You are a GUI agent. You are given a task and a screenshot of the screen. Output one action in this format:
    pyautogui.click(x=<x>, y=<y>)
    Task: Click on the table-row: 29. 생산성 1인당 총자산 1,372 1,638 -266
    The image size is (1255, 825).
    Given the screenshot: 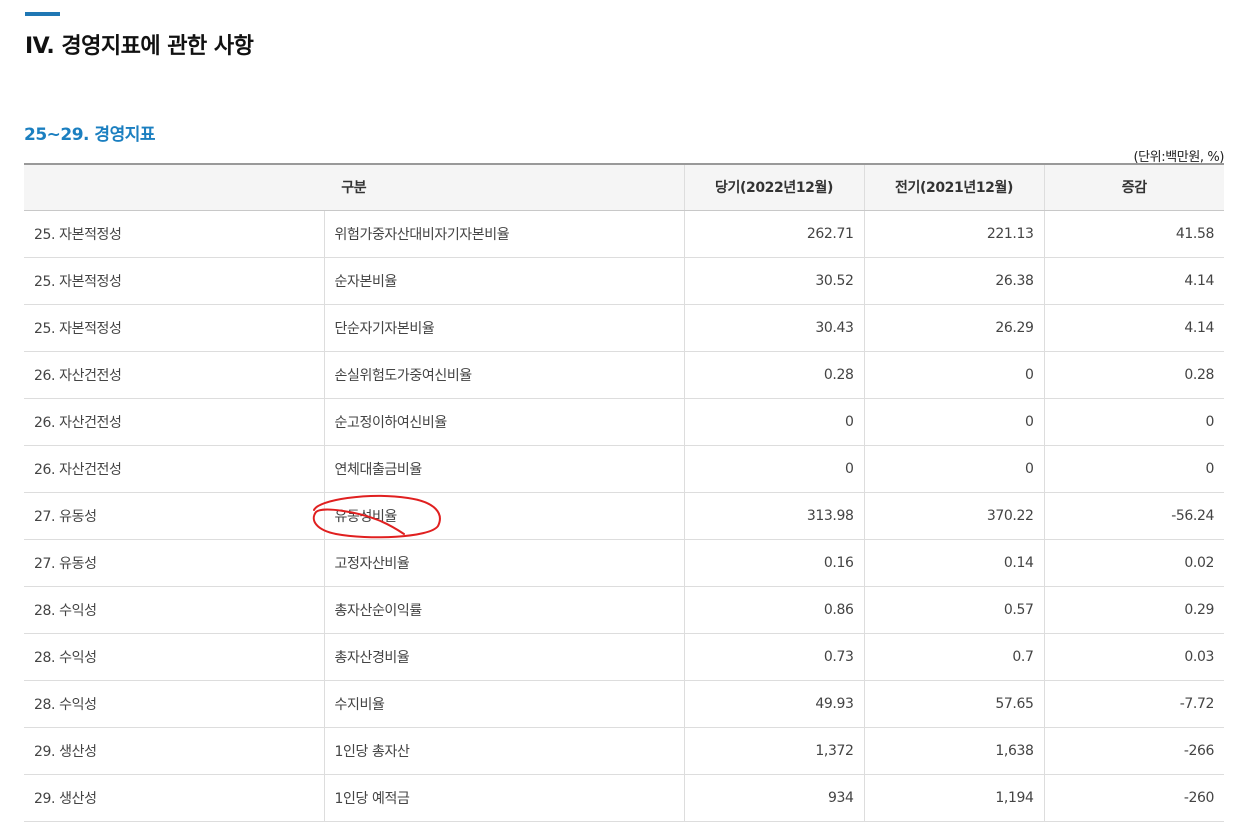 What is the action you would take?
    pyautogui.click(x=624, y=751)
    